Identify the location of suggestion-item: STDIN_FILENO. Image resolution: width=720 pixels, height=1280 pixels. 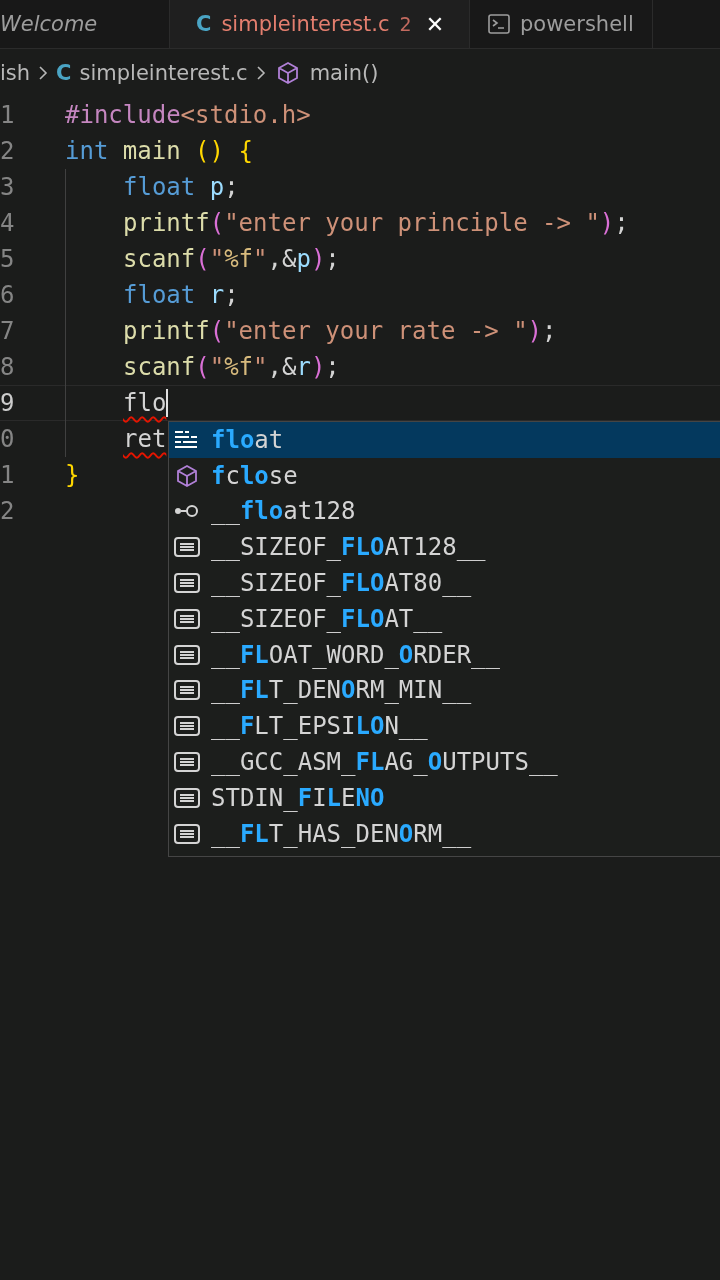
(444, 797).